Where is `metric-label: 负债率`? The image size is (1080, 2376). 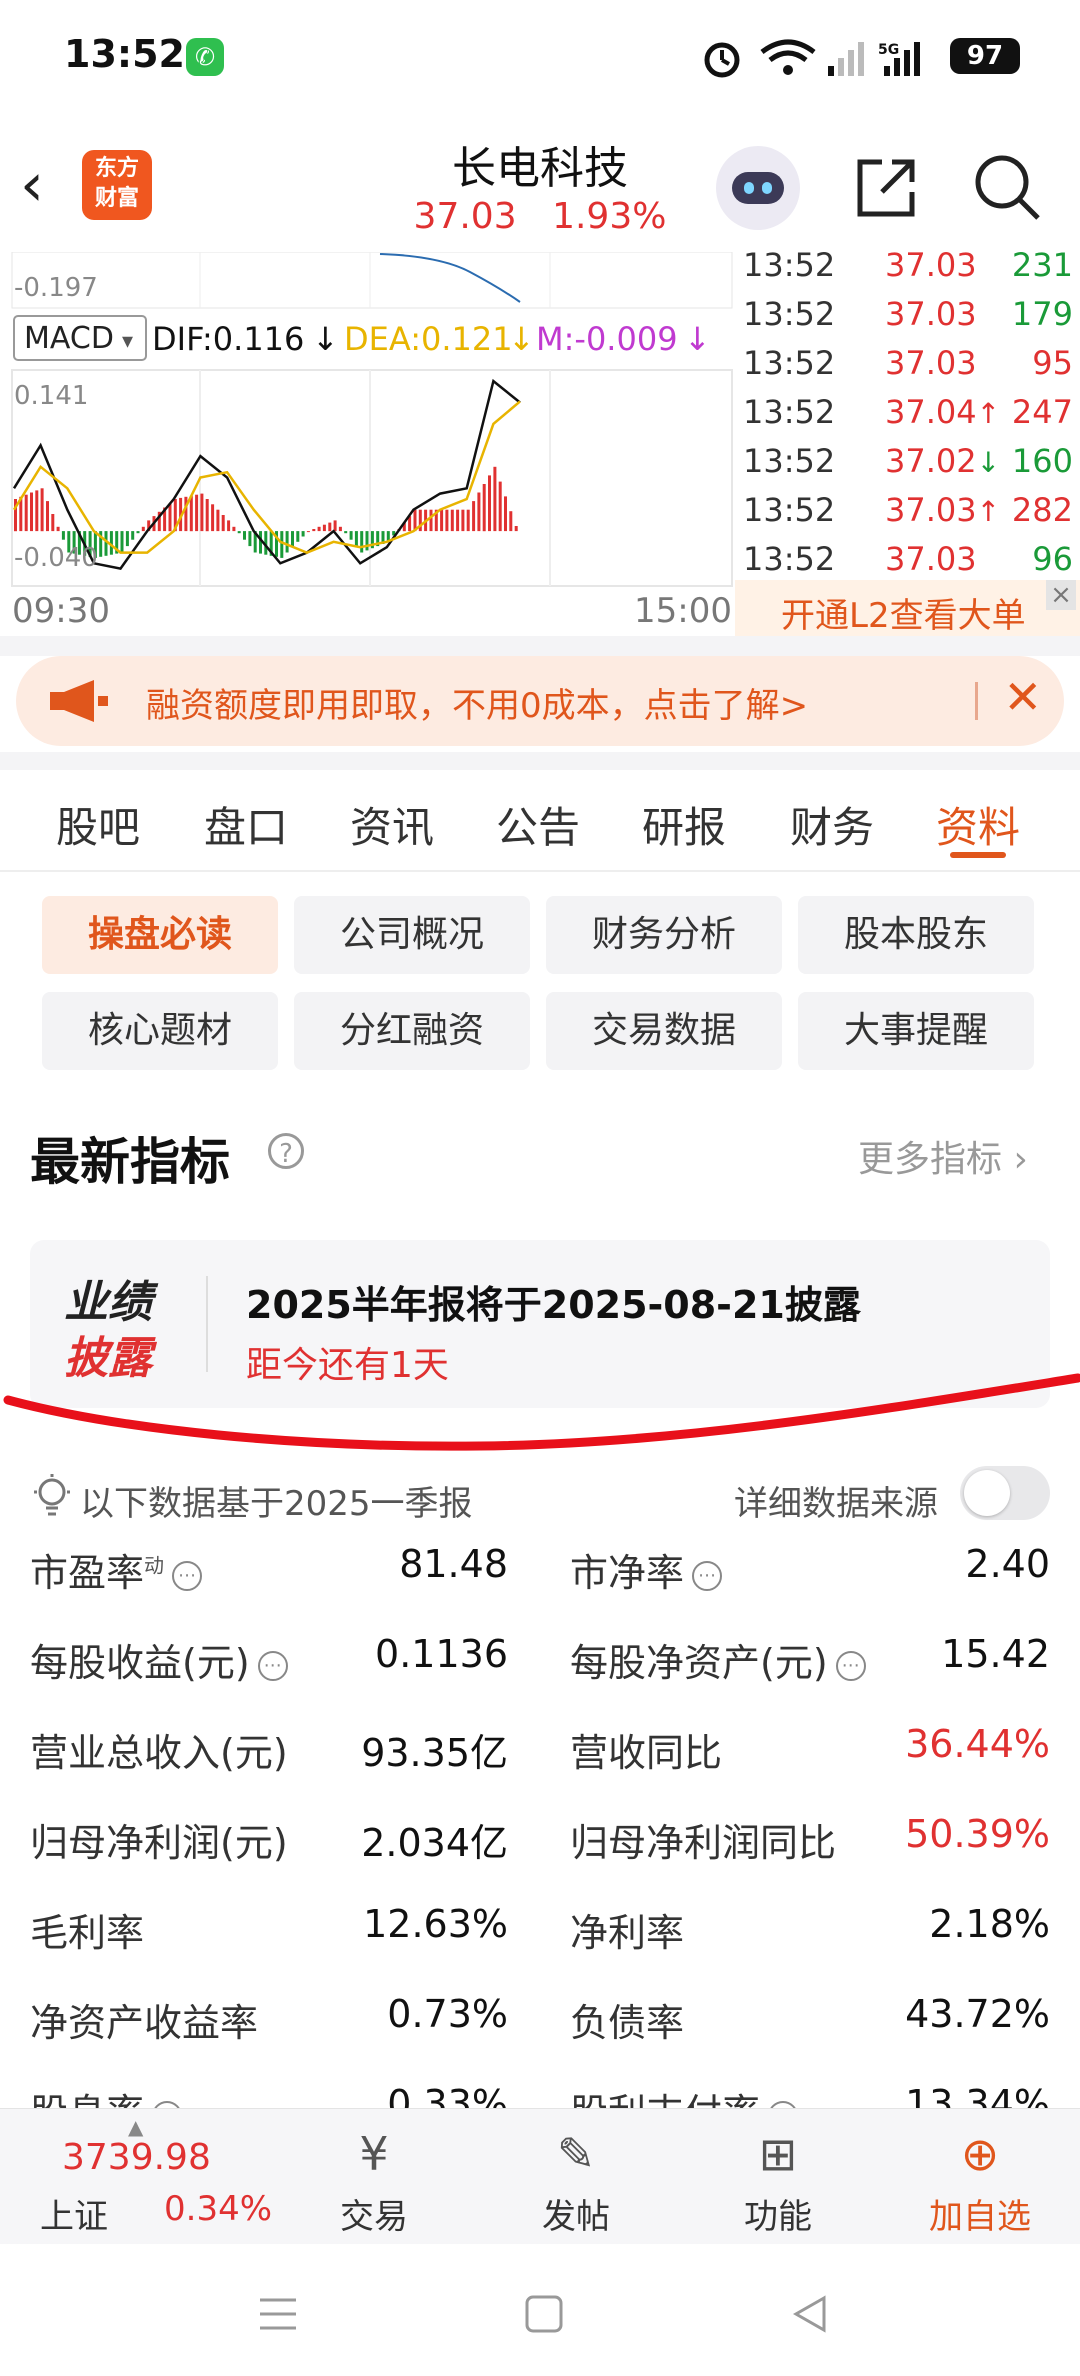
metric-label: 负债率 is located at coordinates (627, 2023).